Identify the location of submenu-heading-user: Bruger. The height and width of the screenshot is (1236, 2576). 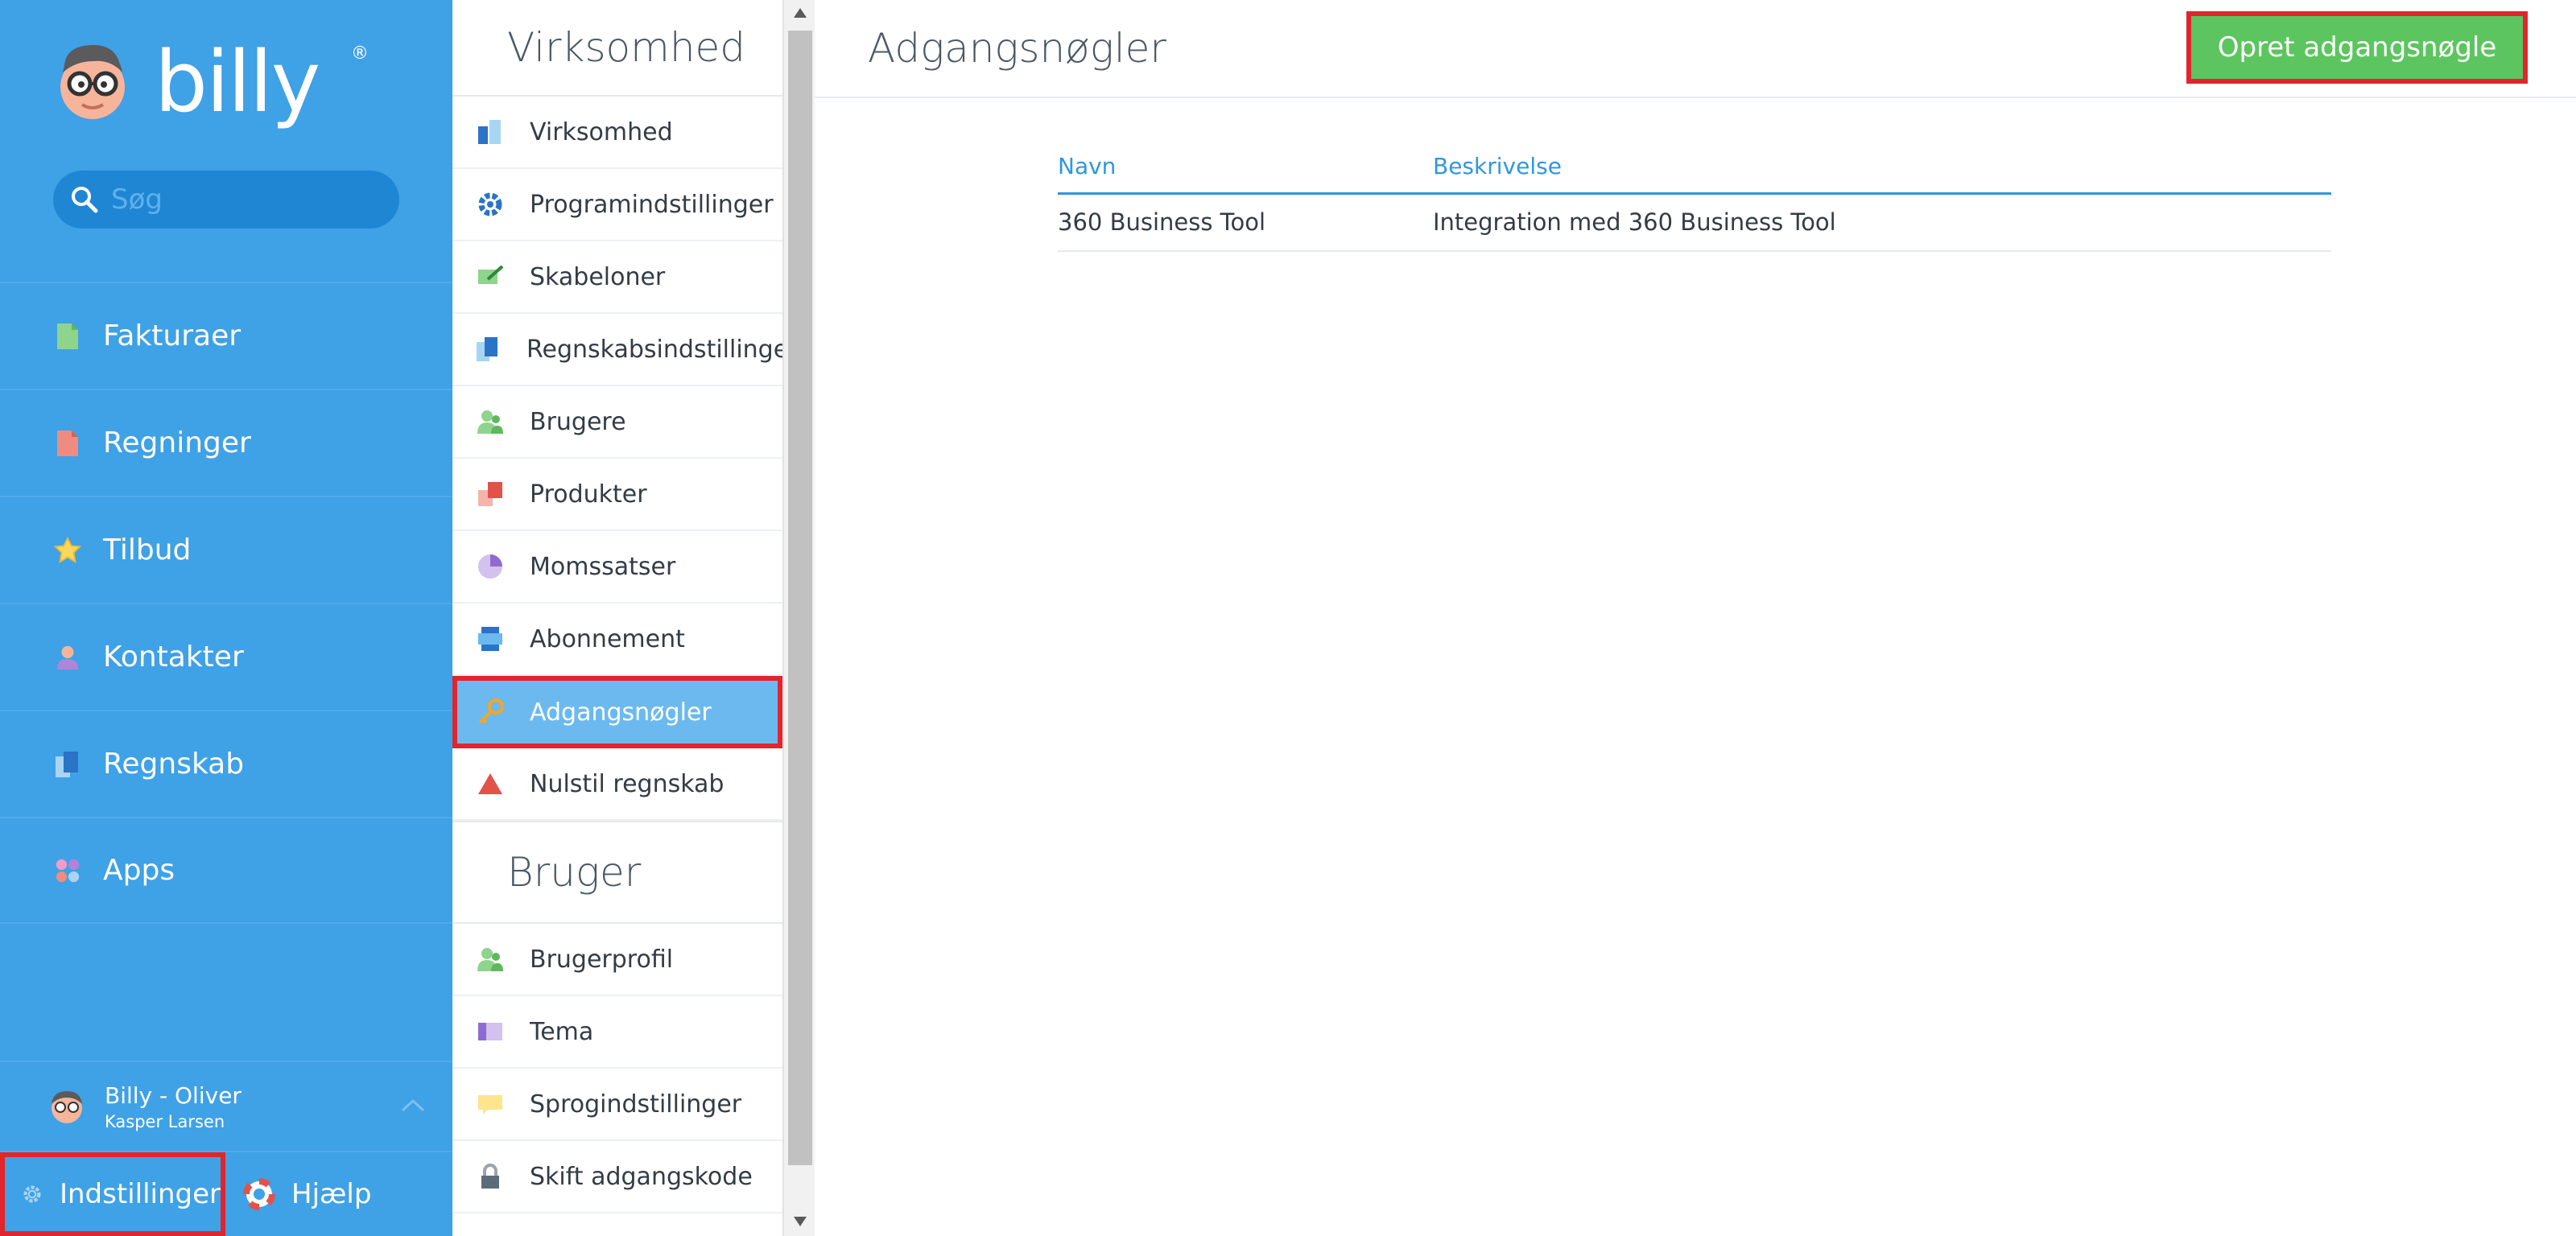
(617, 872).